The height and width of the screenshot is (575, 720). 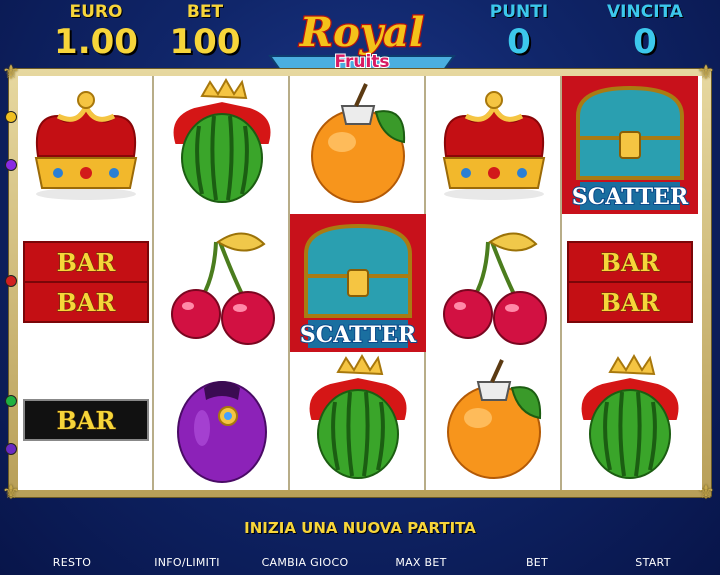 I want to click on status-message: INIZIA UNA NUOVA PARTITA, so click(x=360, y=528).